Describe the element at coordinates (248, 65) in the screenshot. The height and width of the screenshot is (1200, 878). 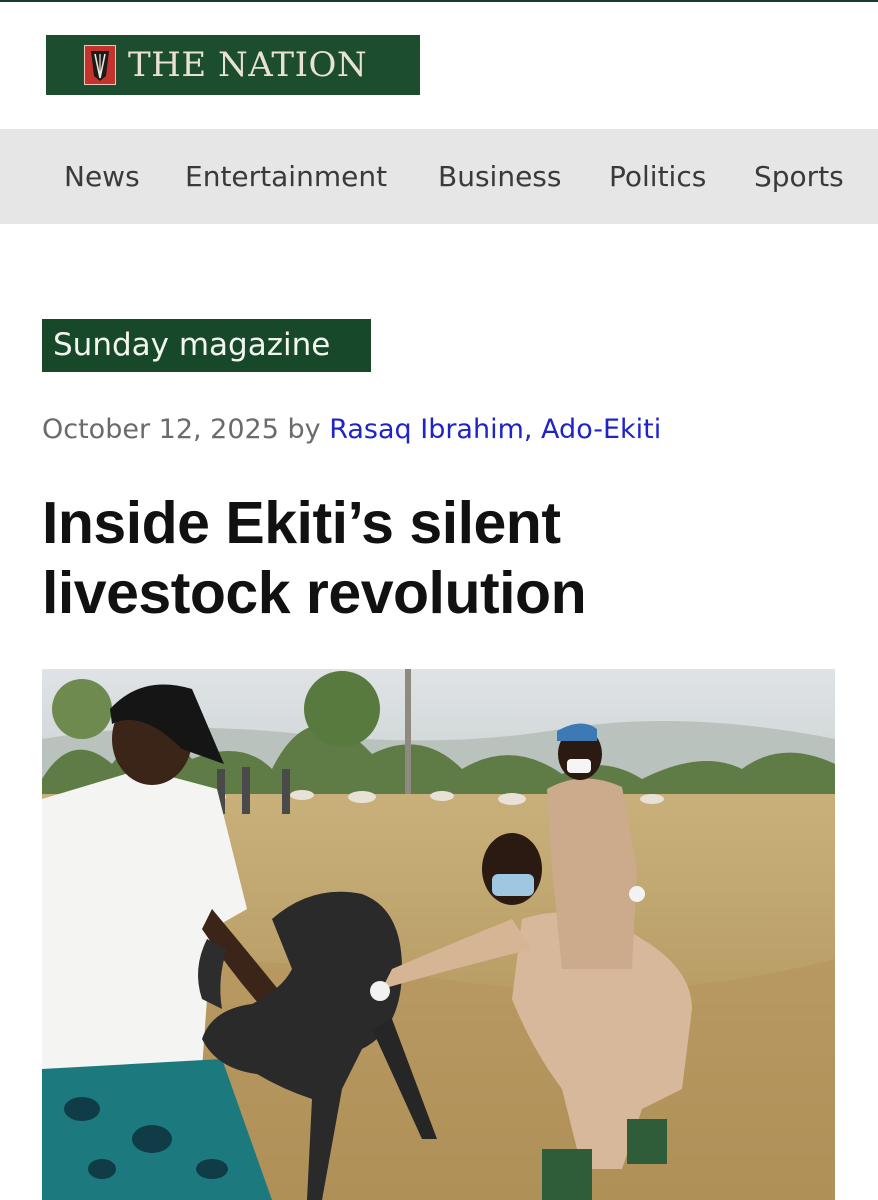
I see `logo-wordmark: THE NATION` at that location.